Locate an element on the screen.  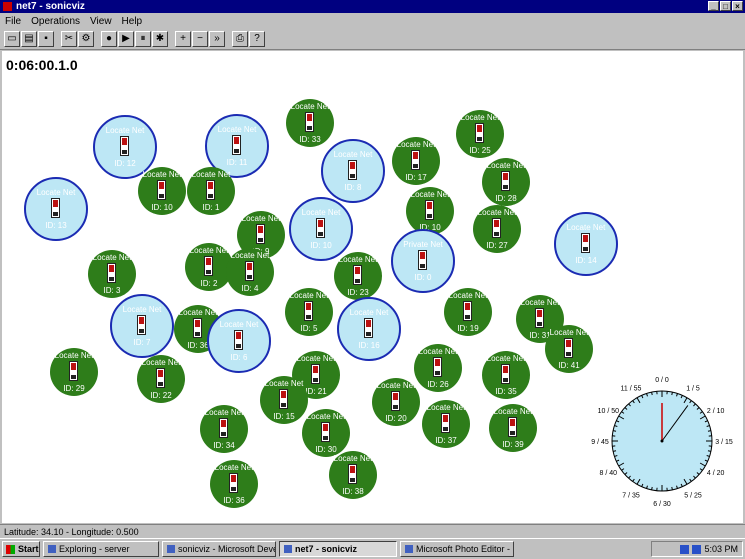
network-node: Locate NetID: 27 is located at coordinates (497, 229).